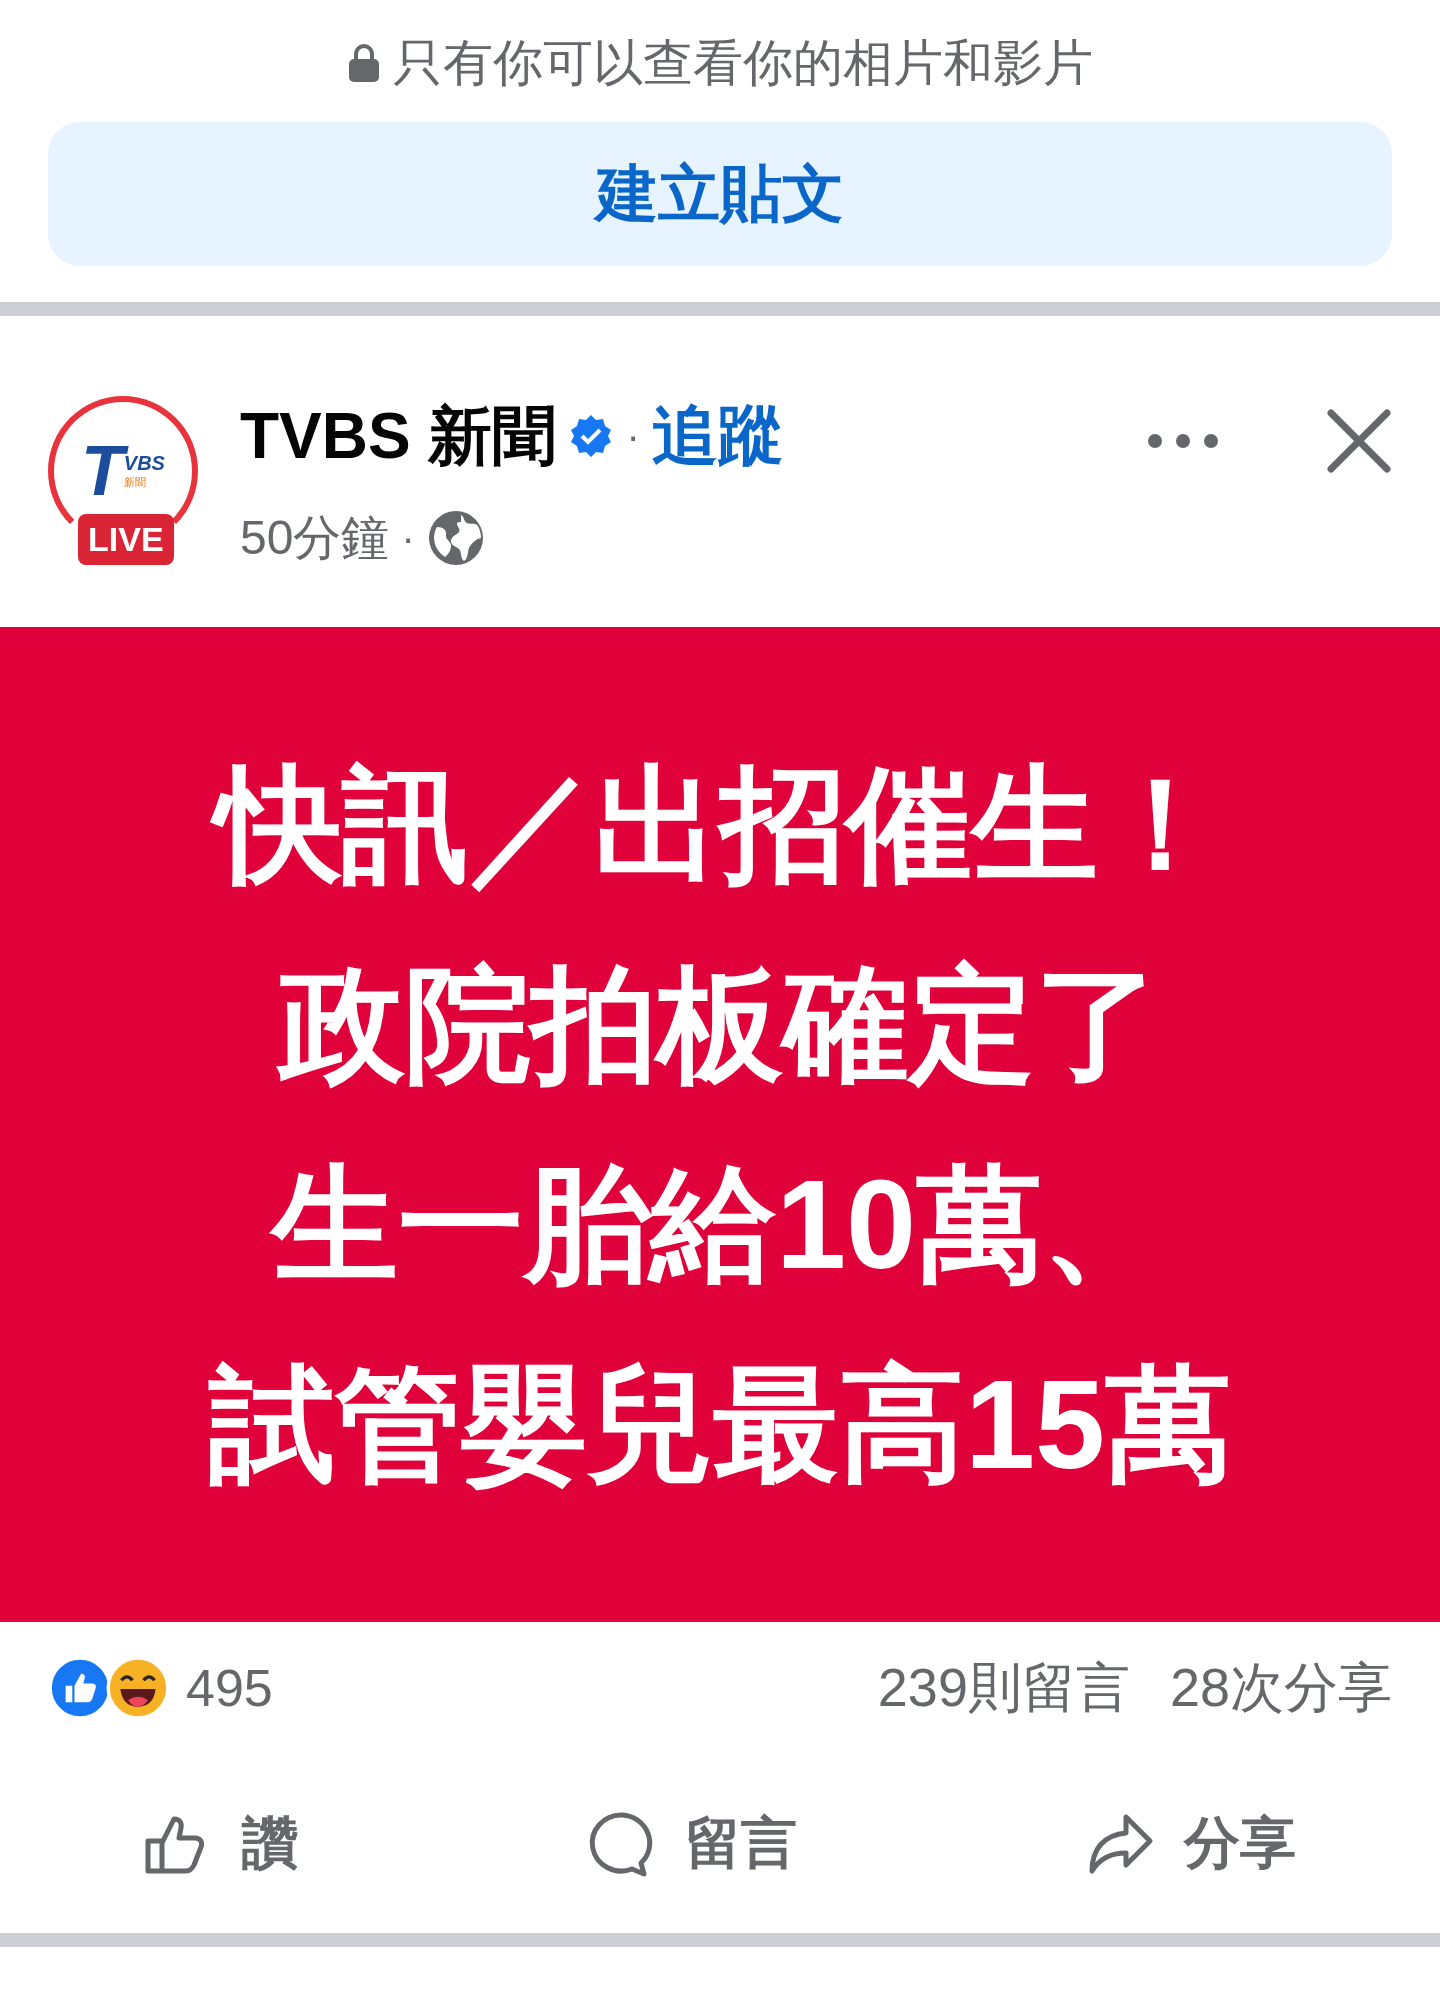 The height and width of the screenshot is (1990, 1440). I want to click on headline-line: 政院拍板確定了, so click(720, 1024).